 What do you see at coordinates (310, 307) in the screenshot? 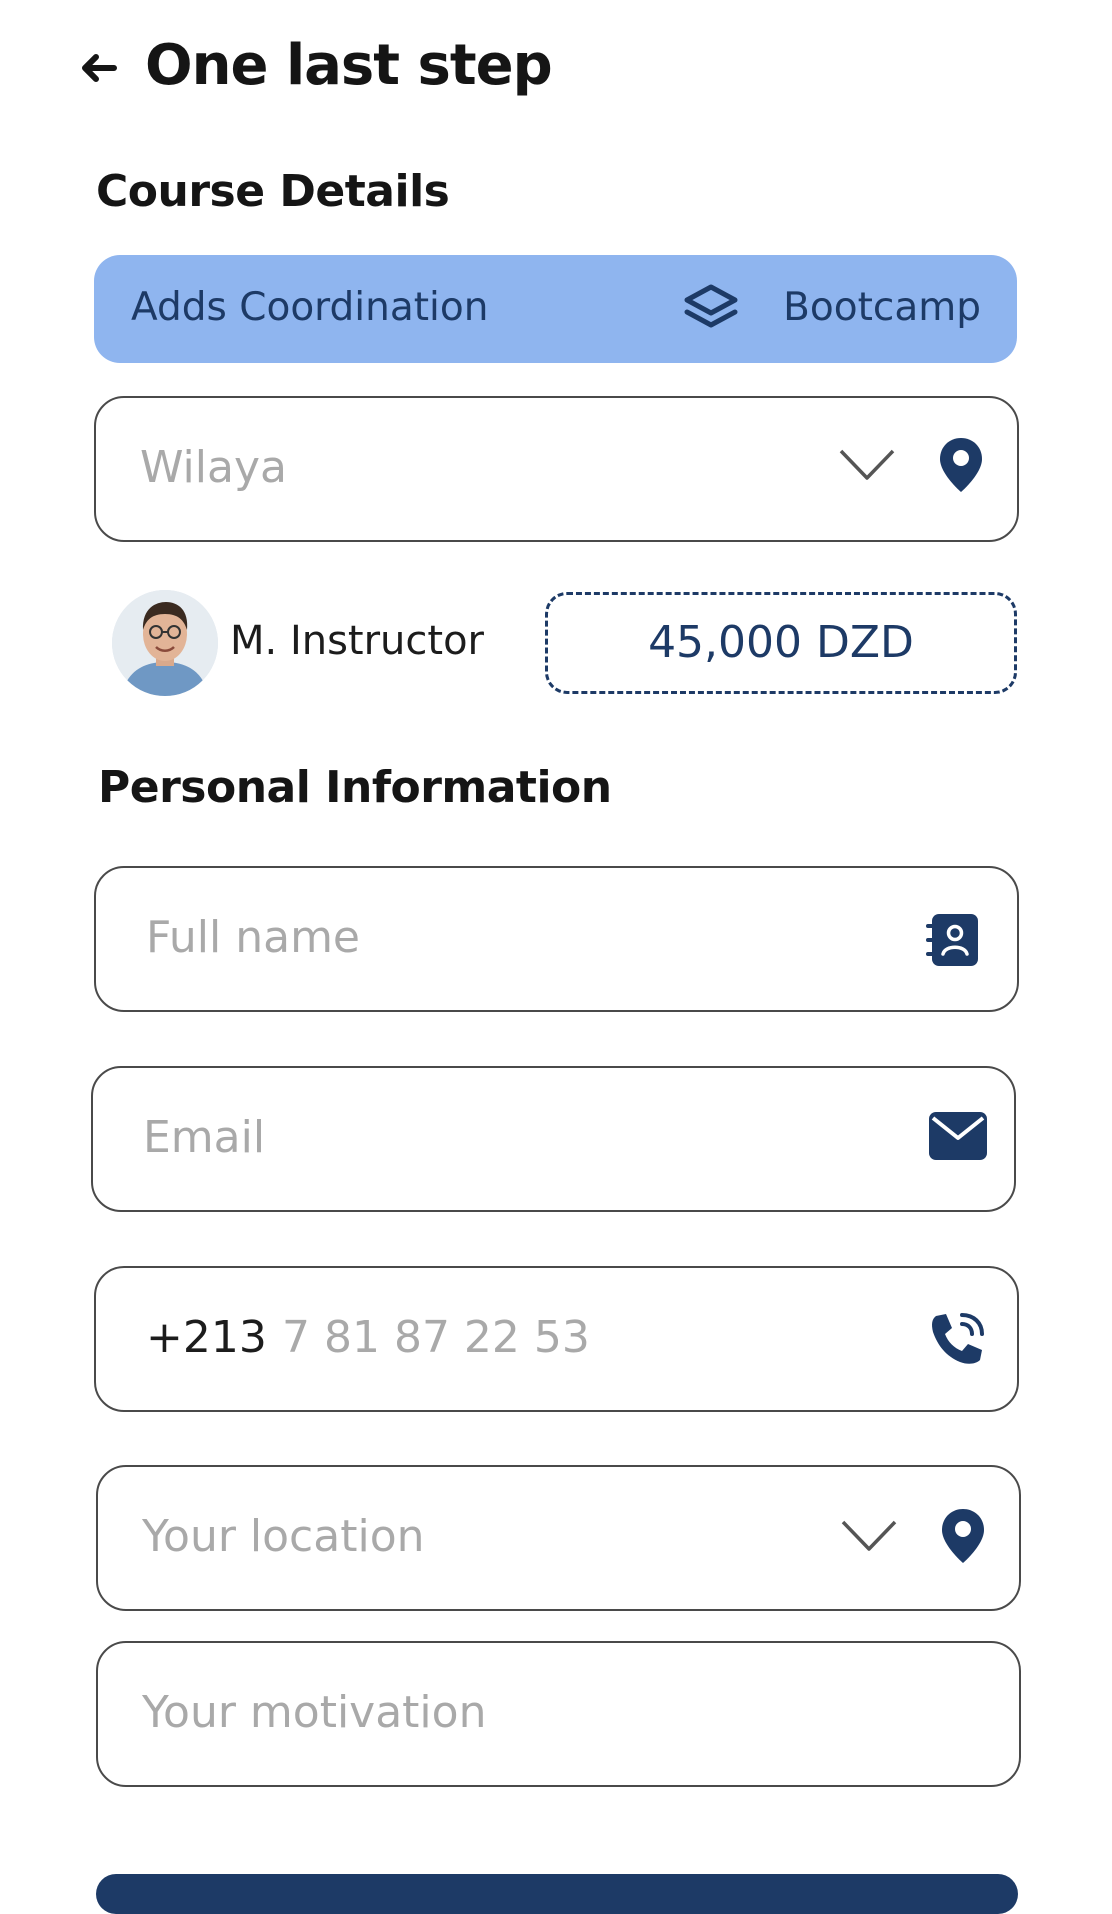
I see `course-name: Adds Coordination` at bounding box center [310, 307].